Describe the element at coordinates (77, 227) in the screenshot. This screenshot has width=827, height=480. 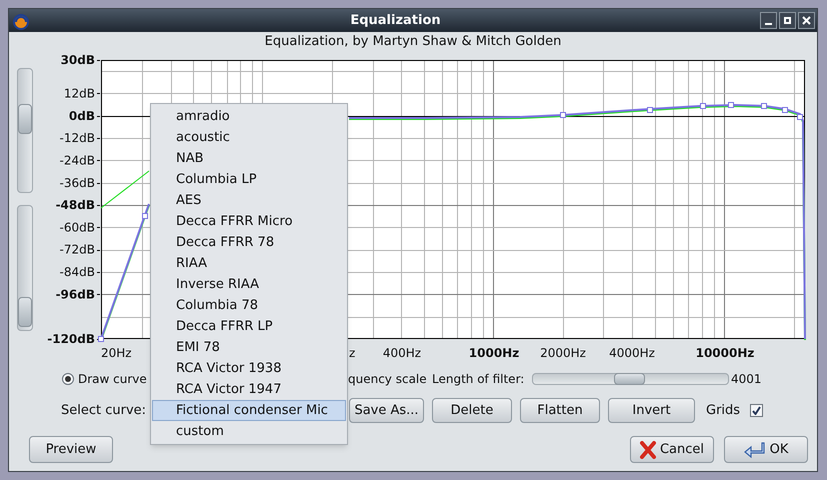
I see `axis-label: -60dB` at that location.